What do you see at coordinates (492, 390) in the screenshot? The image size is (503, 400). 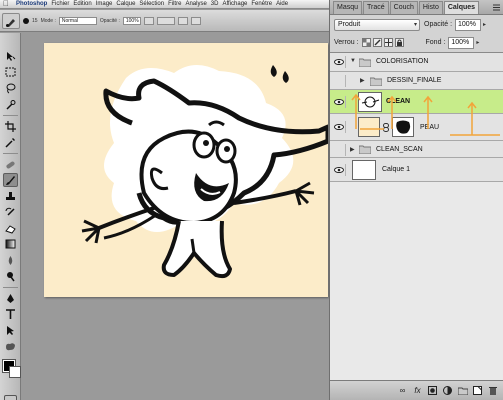 I see `trash-icon` at bounding box center [492, 390].